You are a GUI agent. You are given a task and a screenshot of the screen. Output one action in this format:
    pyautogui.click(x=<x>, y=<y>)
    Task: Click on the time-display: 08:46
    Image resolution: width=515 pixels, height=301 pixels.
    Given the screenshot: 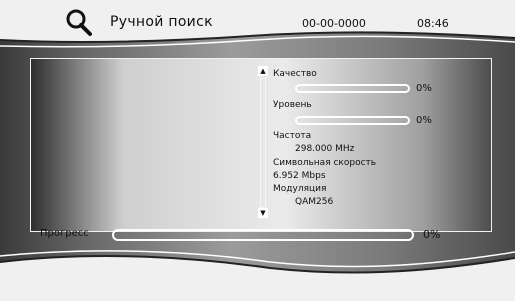 What is the action you would take?
    pyautogui.click(x=433, y=23)
    